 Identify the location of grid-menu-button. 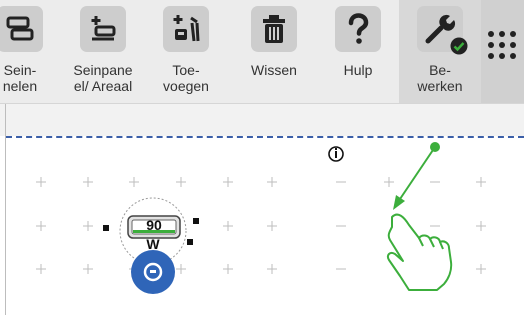
(502, 51).